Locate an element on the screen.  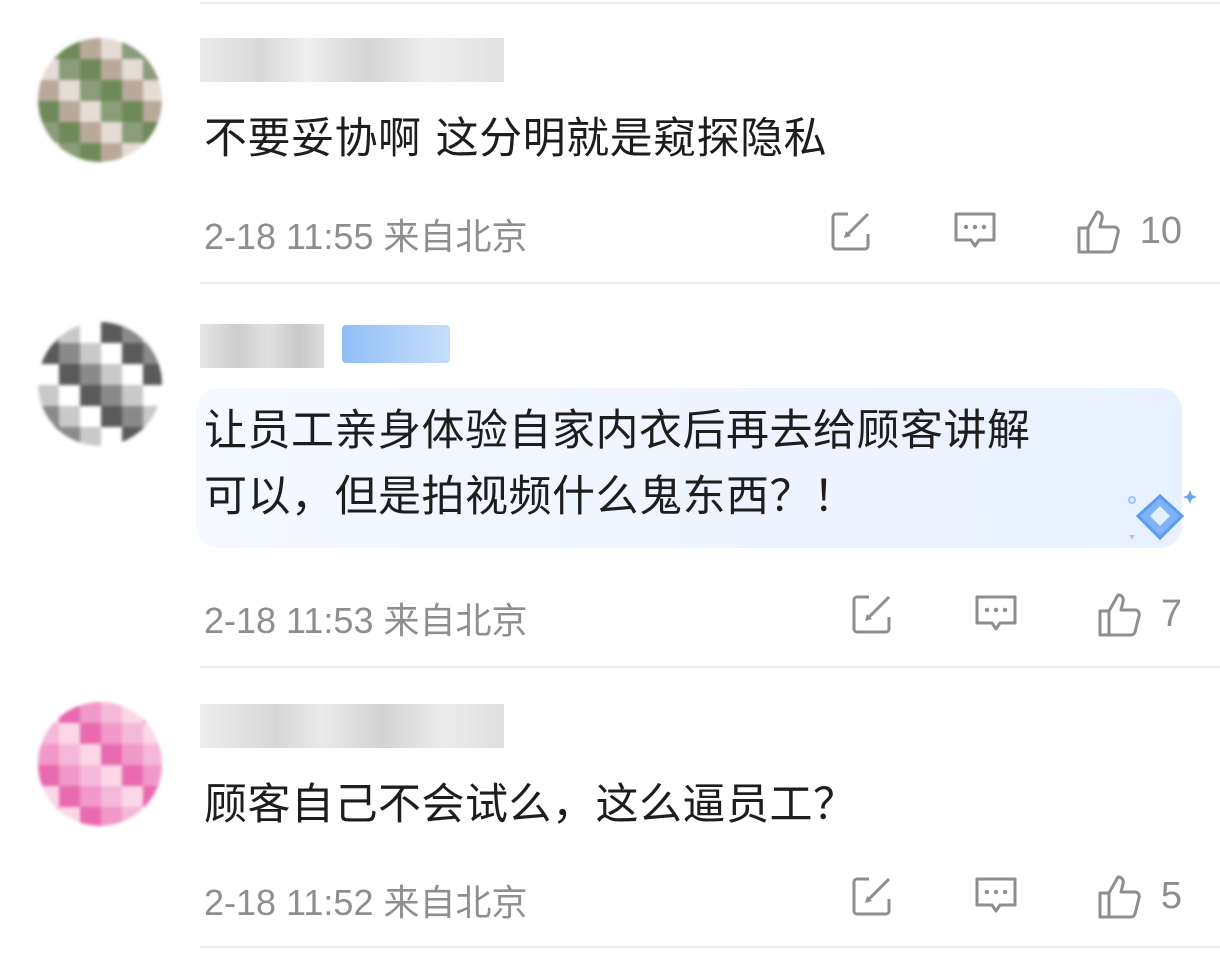
comment-text-line: 可以，但是拍视频什么鬼东西？！ is located at coordinates (530, 497).